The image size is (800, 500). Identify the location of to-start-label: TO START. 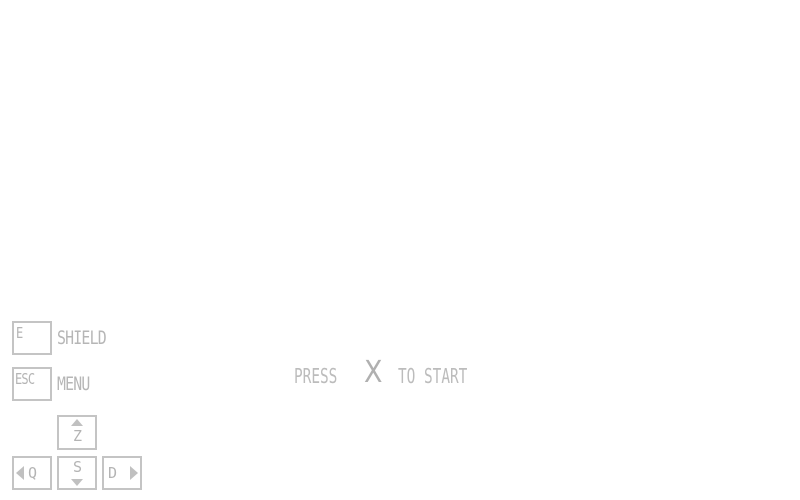
(433, 376).